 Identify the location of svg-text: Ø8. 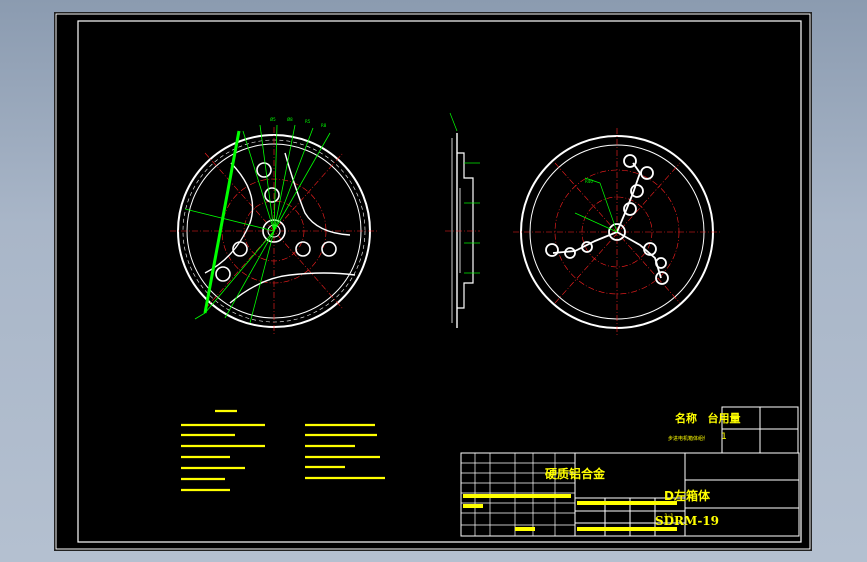
(290, 119).